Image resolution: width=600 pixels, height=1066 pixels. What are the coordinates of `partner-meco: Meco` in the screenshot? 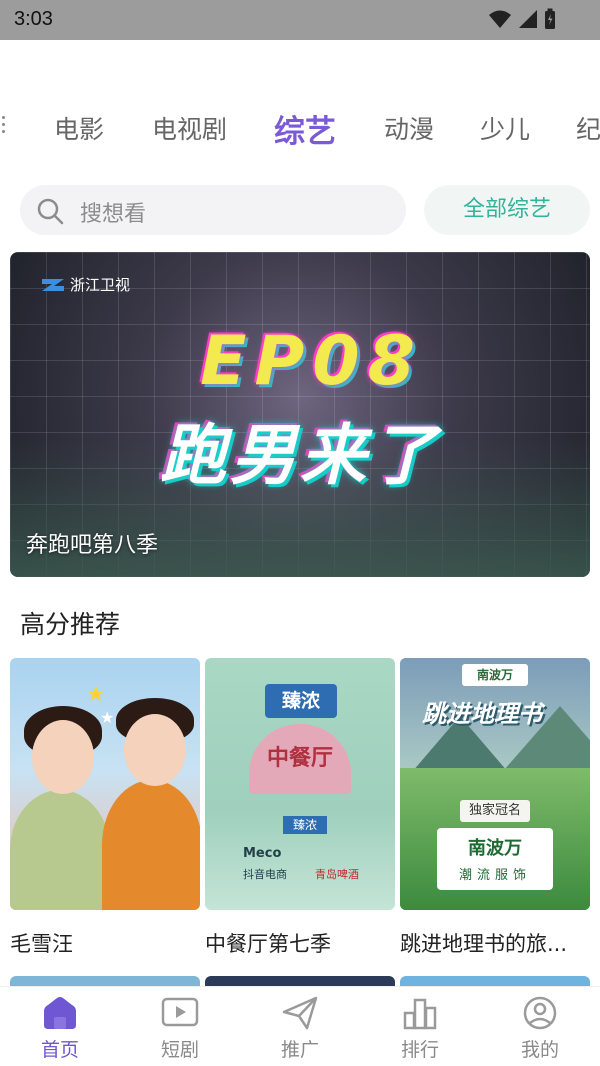 It's located at (262, 853).